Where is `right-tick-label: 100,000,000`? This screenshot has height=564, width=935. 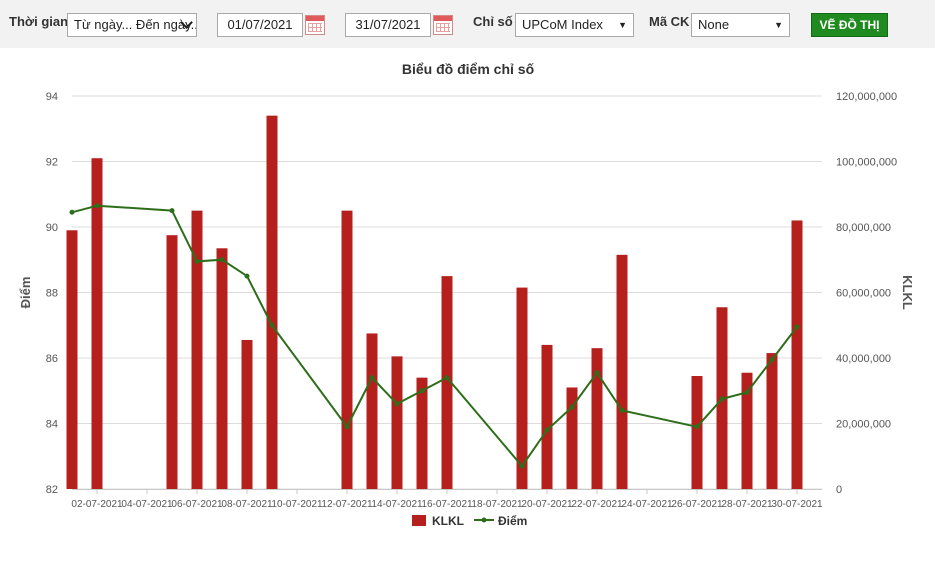
right-tick-label: 100,000,000 is located at coordinates (866, 163).